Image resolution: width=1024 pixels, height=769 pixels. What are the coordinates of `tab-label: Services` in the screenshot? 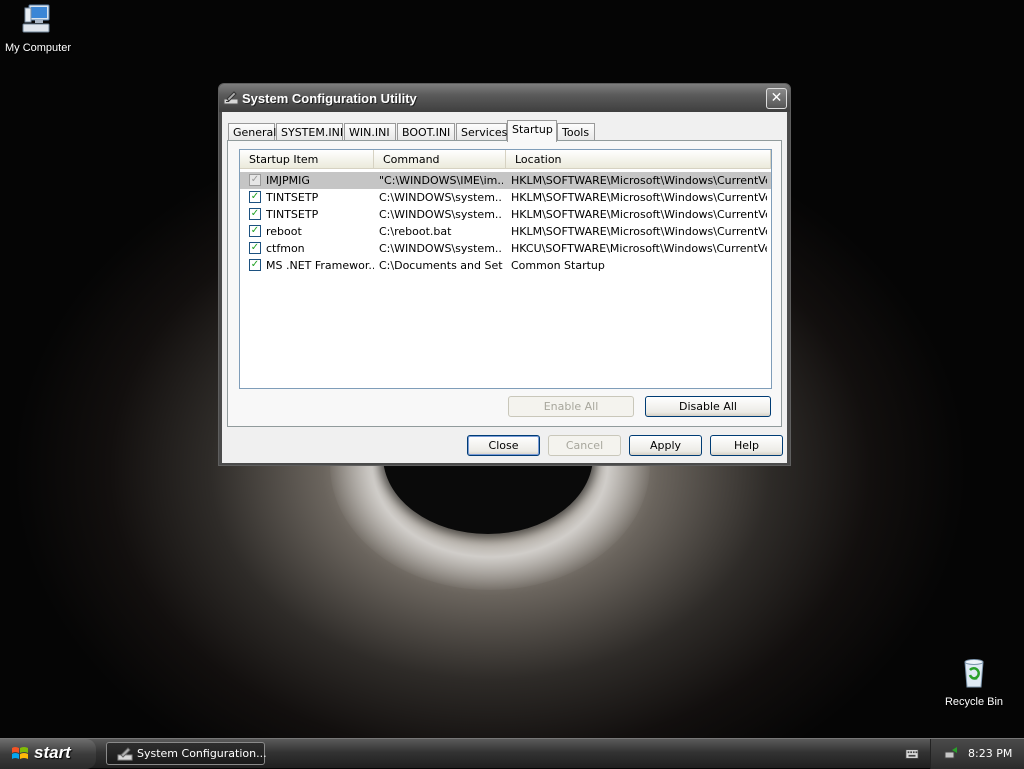 It's located at (484, 132).